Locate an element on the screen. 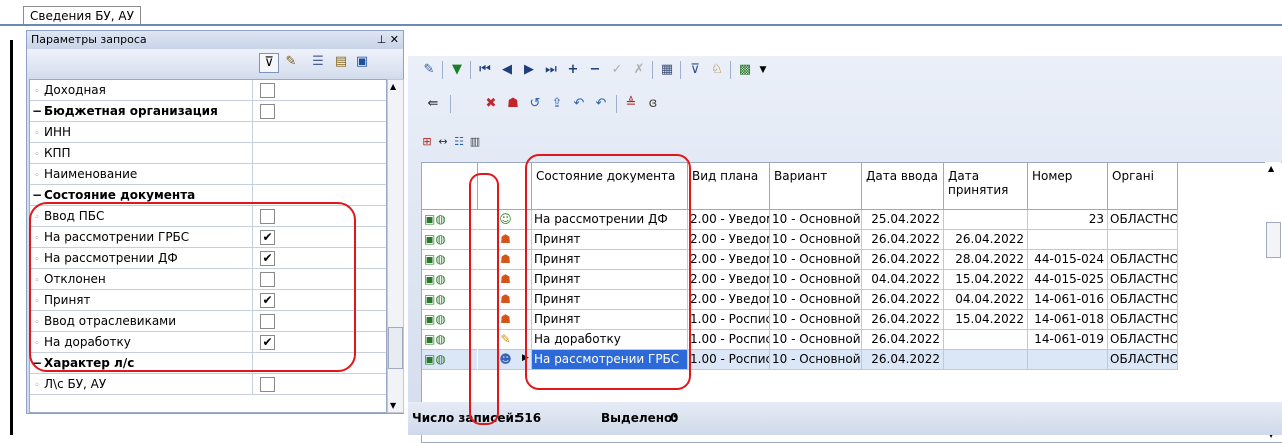 Image resolution: width=1282 pixels, height=443 pixels. param-row: ◦ КПП is located at coordinates (208, 153).